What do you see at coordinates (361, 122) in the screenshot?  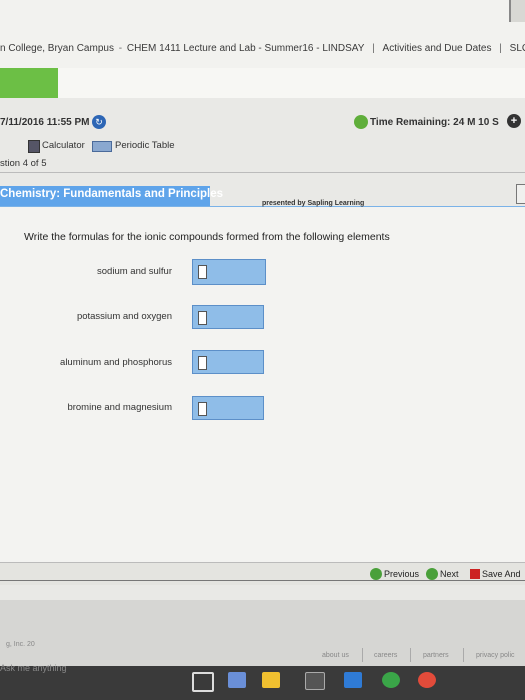 I see `timer-icon` at bounding box center [361, 122].